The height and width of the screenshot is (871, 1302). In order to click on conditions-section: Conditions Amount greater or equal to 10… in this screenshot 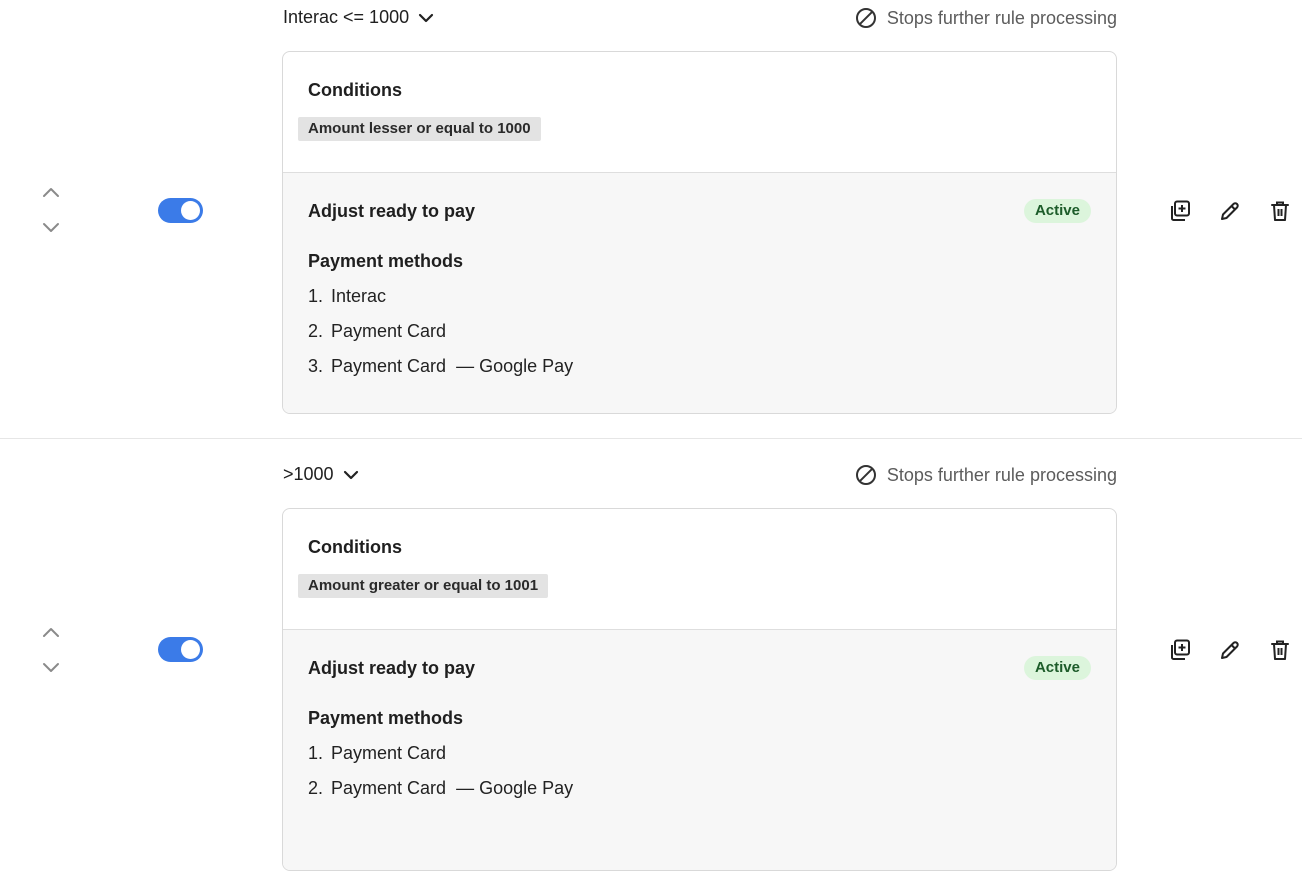, I will do `click(699, 569)`.